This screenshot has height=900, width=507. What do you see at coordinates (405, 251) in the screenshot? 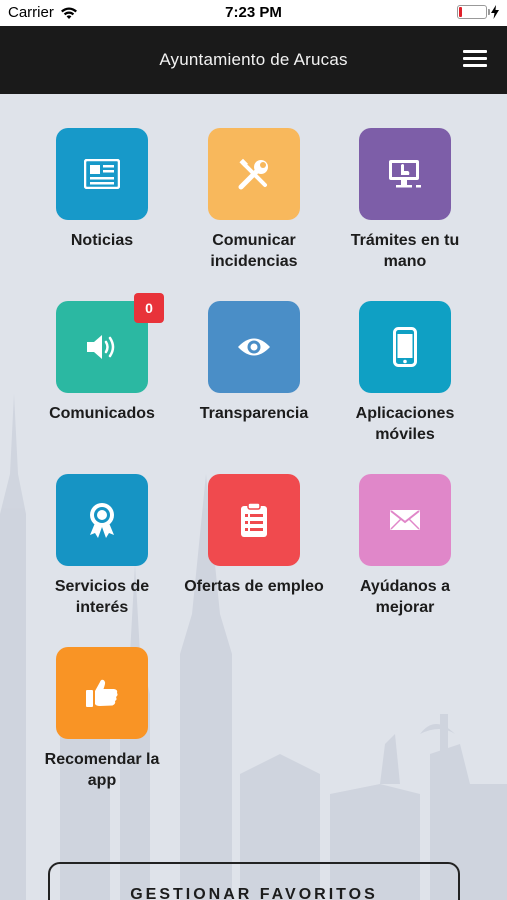
I see `tile-label: Trámites en tu mano` at bounding box center [405, 251].